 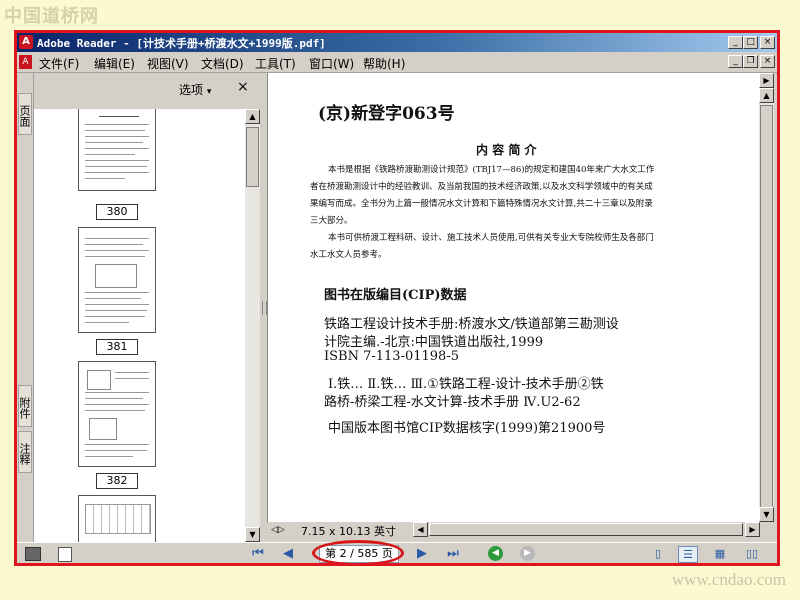 I want to click on watermark-bottom: www.cndao.com, so click(x=728, y=579).